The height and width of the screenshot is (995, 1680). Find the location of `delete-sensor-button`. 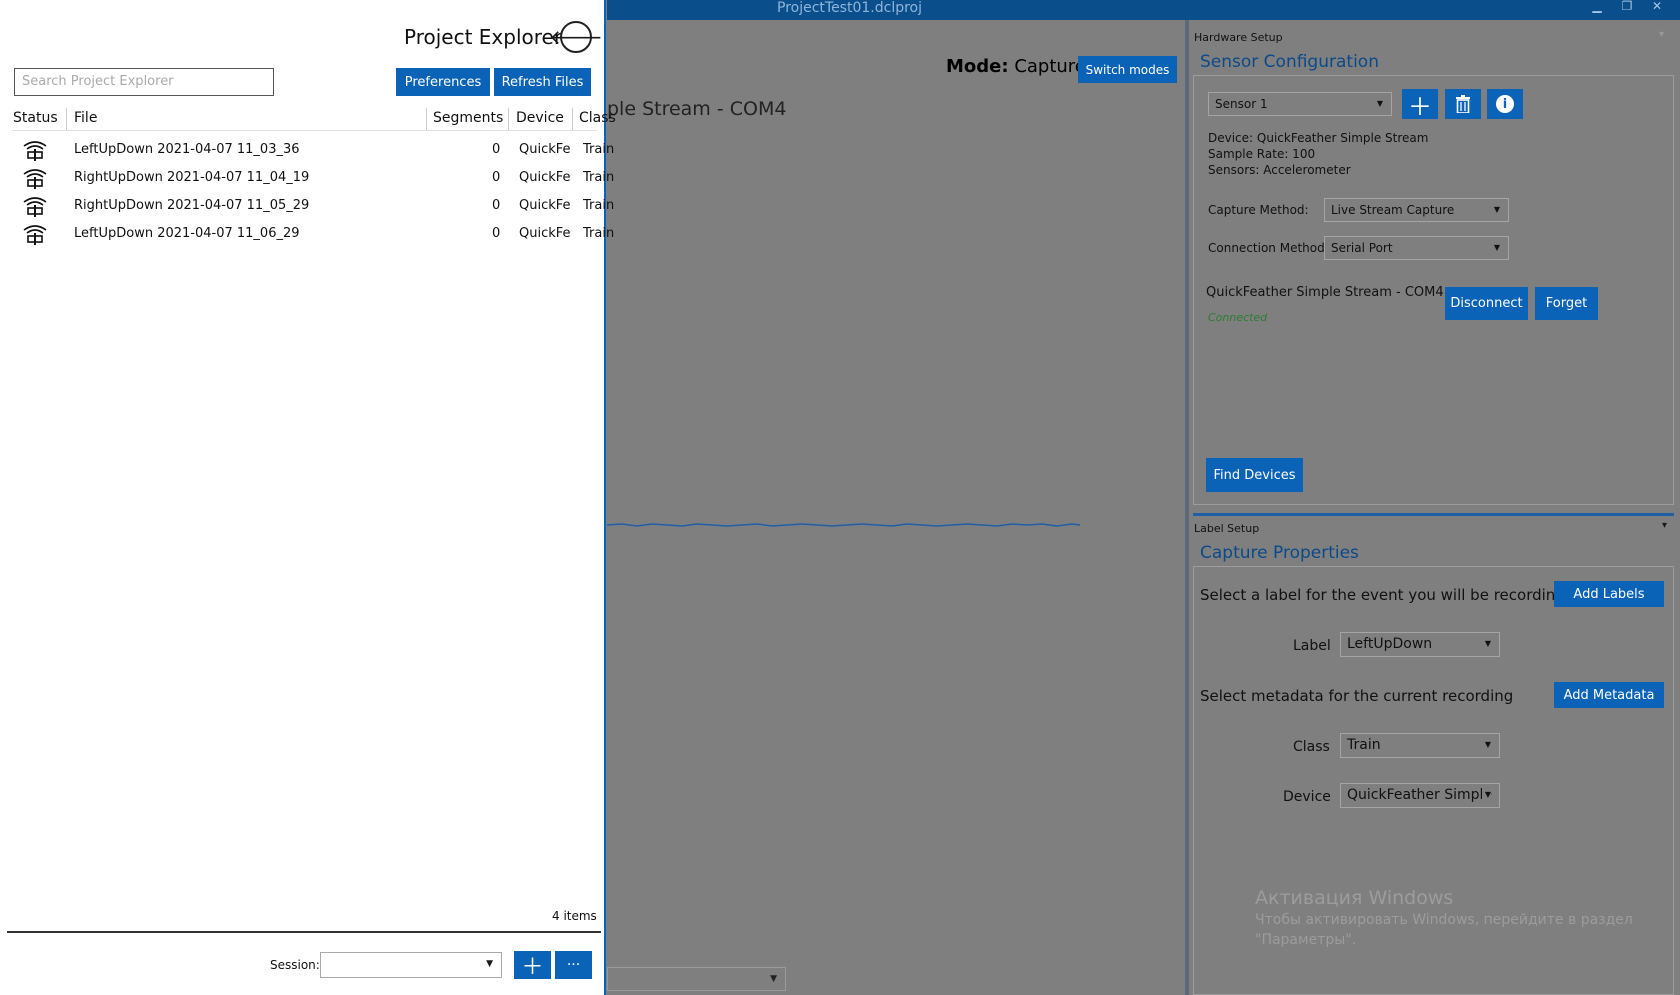

delete-sensor-button is located at coordinates (1463, 104).